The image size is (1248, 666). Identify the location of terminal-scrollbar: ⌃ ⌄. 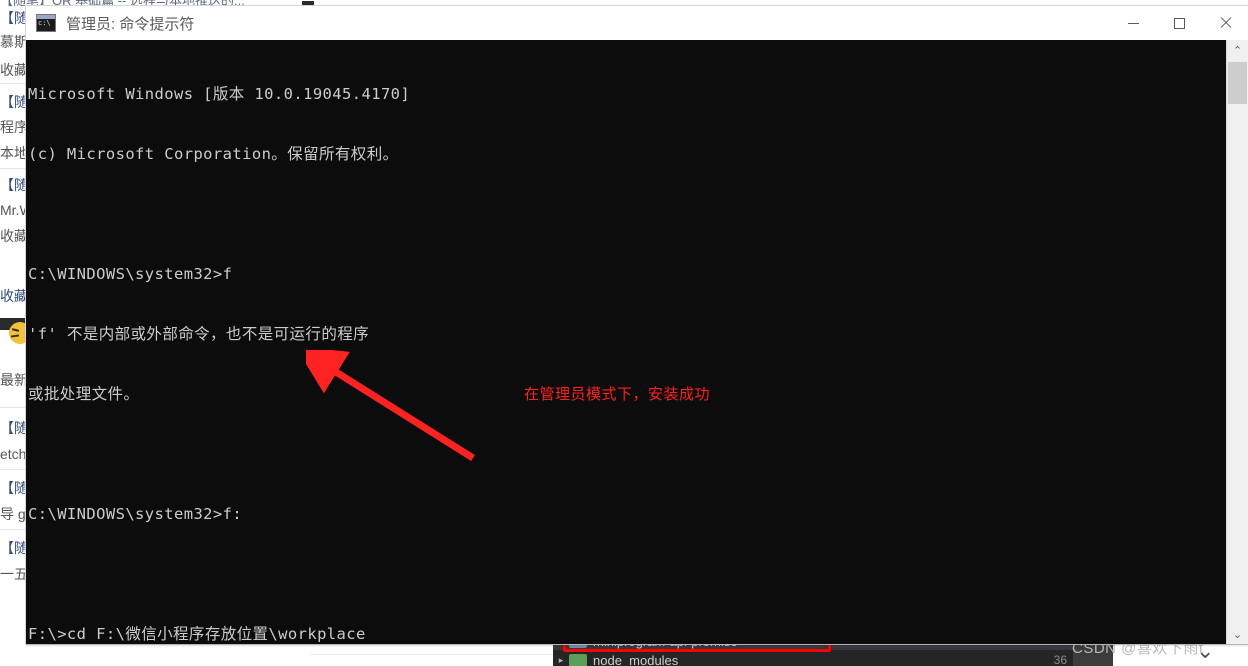
(1237, 342).